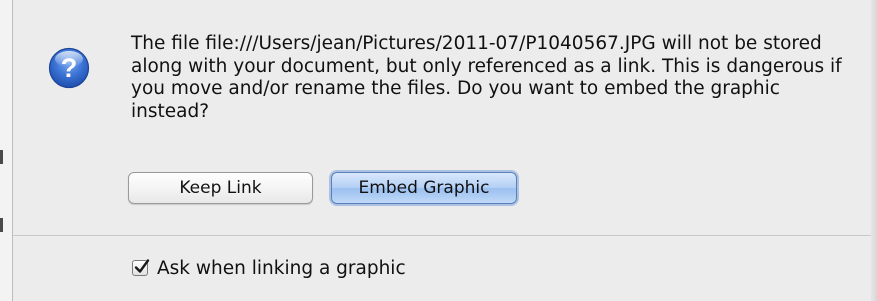 This screenshot has width=877, height=301. I want to click on ask-when-linking-option: Ask when linking a graphic, so click(269, 268).